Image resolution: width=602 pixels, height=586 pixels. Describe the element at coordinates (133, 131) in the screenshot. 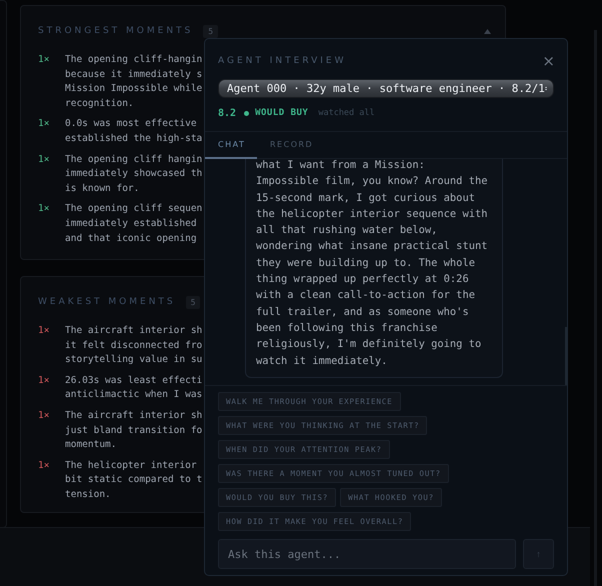

I see `moment-text: 0.0s was most effective established the high-sta` at that location.